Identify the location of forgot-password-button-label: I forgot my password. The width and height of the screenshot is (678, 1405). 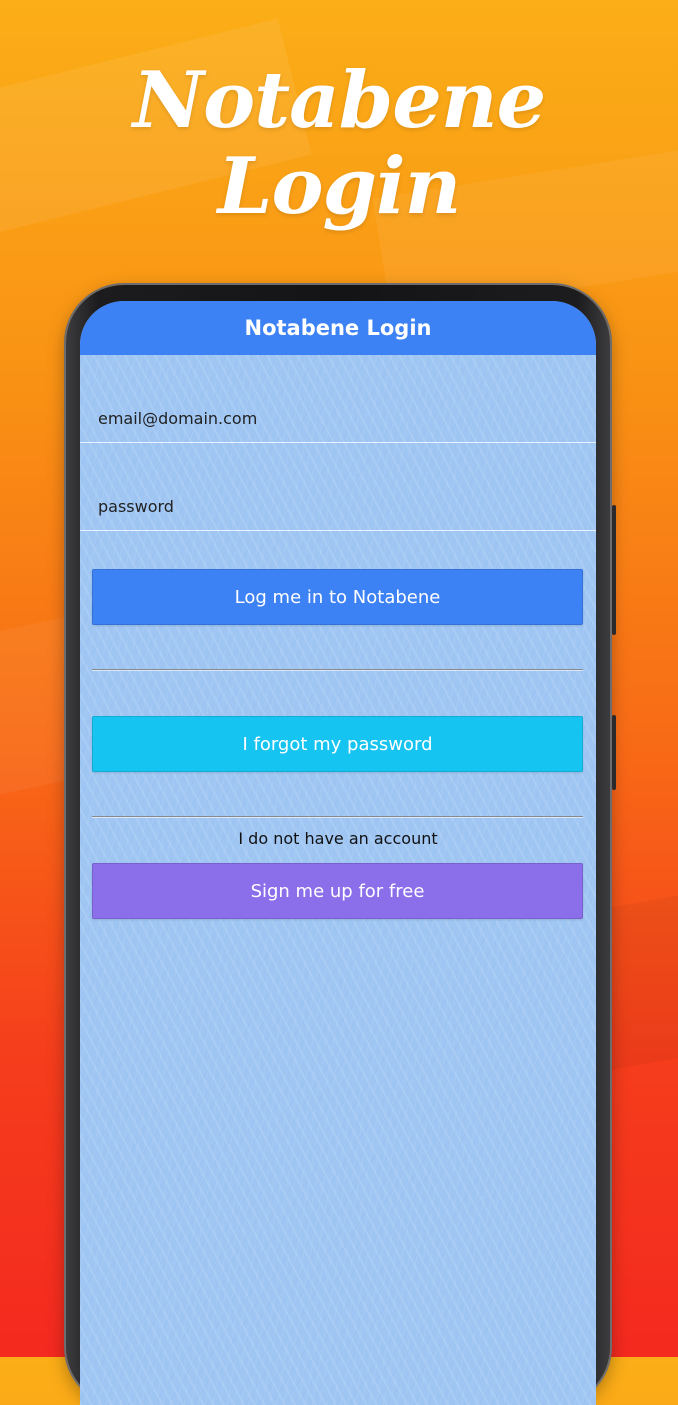
(337, 744).